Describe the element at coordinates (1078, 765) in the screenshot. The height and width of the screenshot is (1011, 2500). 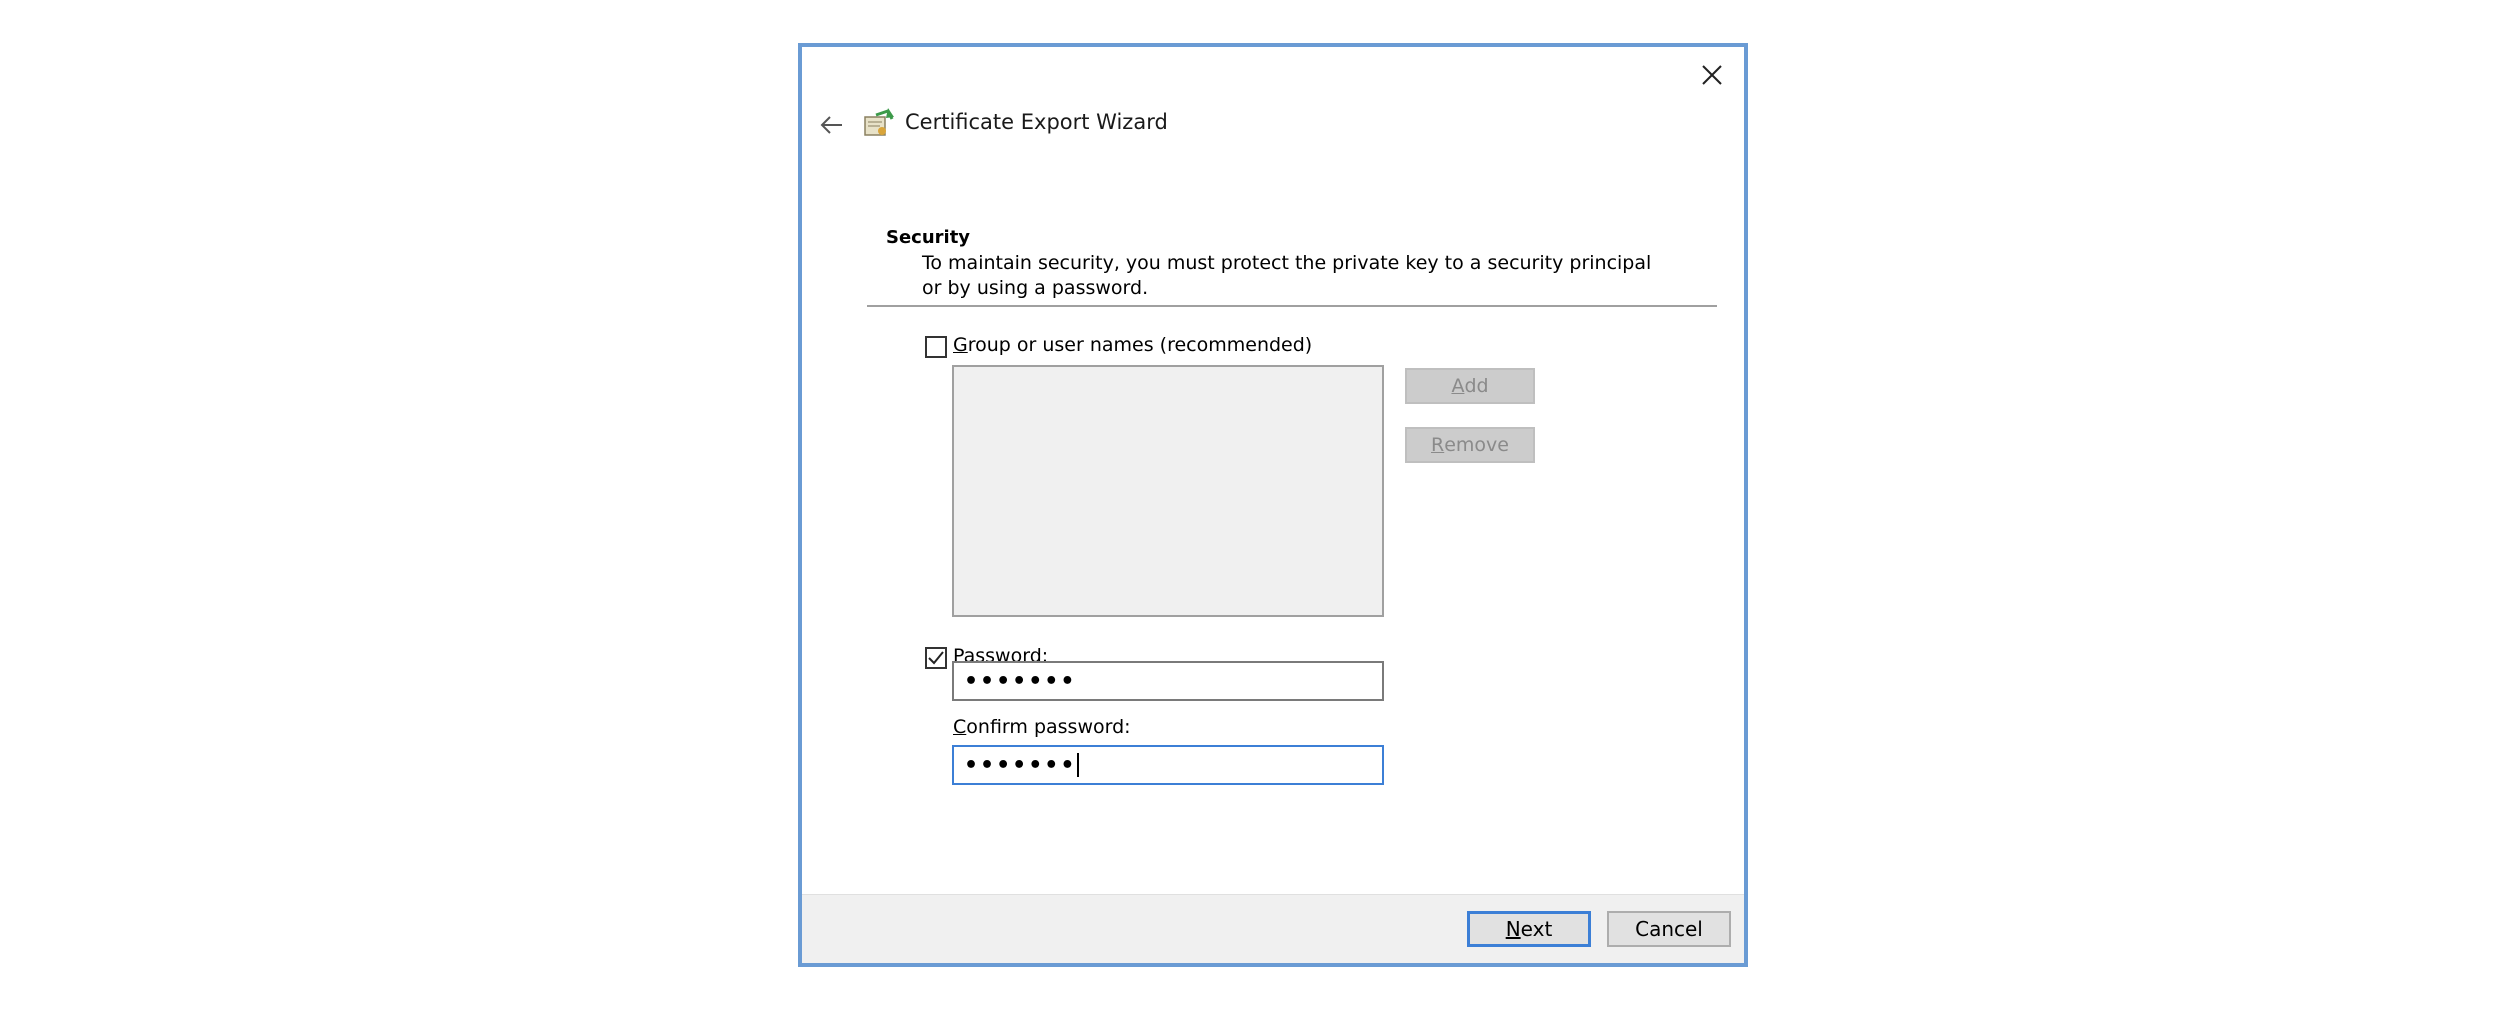
I see `text-caret` at that location.